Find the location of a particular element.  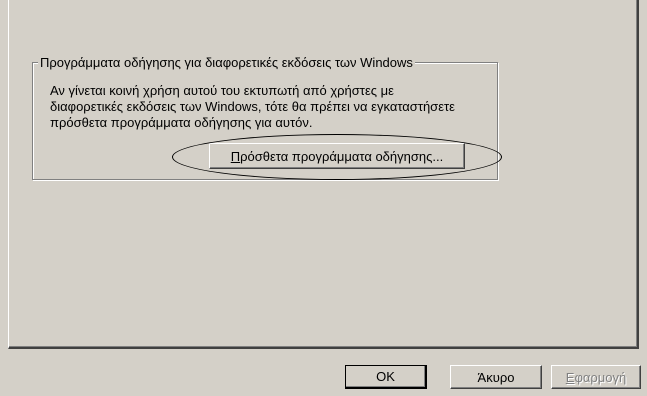

cancel-label: Άκυρο is located at coordinates (496, 377).